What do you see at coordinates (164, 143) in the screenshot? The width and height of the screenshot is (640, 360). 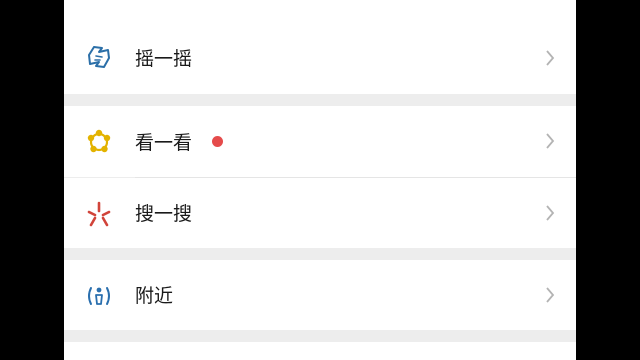 I see `menu-item-label: 看一看` at bounding box center [164, 143].